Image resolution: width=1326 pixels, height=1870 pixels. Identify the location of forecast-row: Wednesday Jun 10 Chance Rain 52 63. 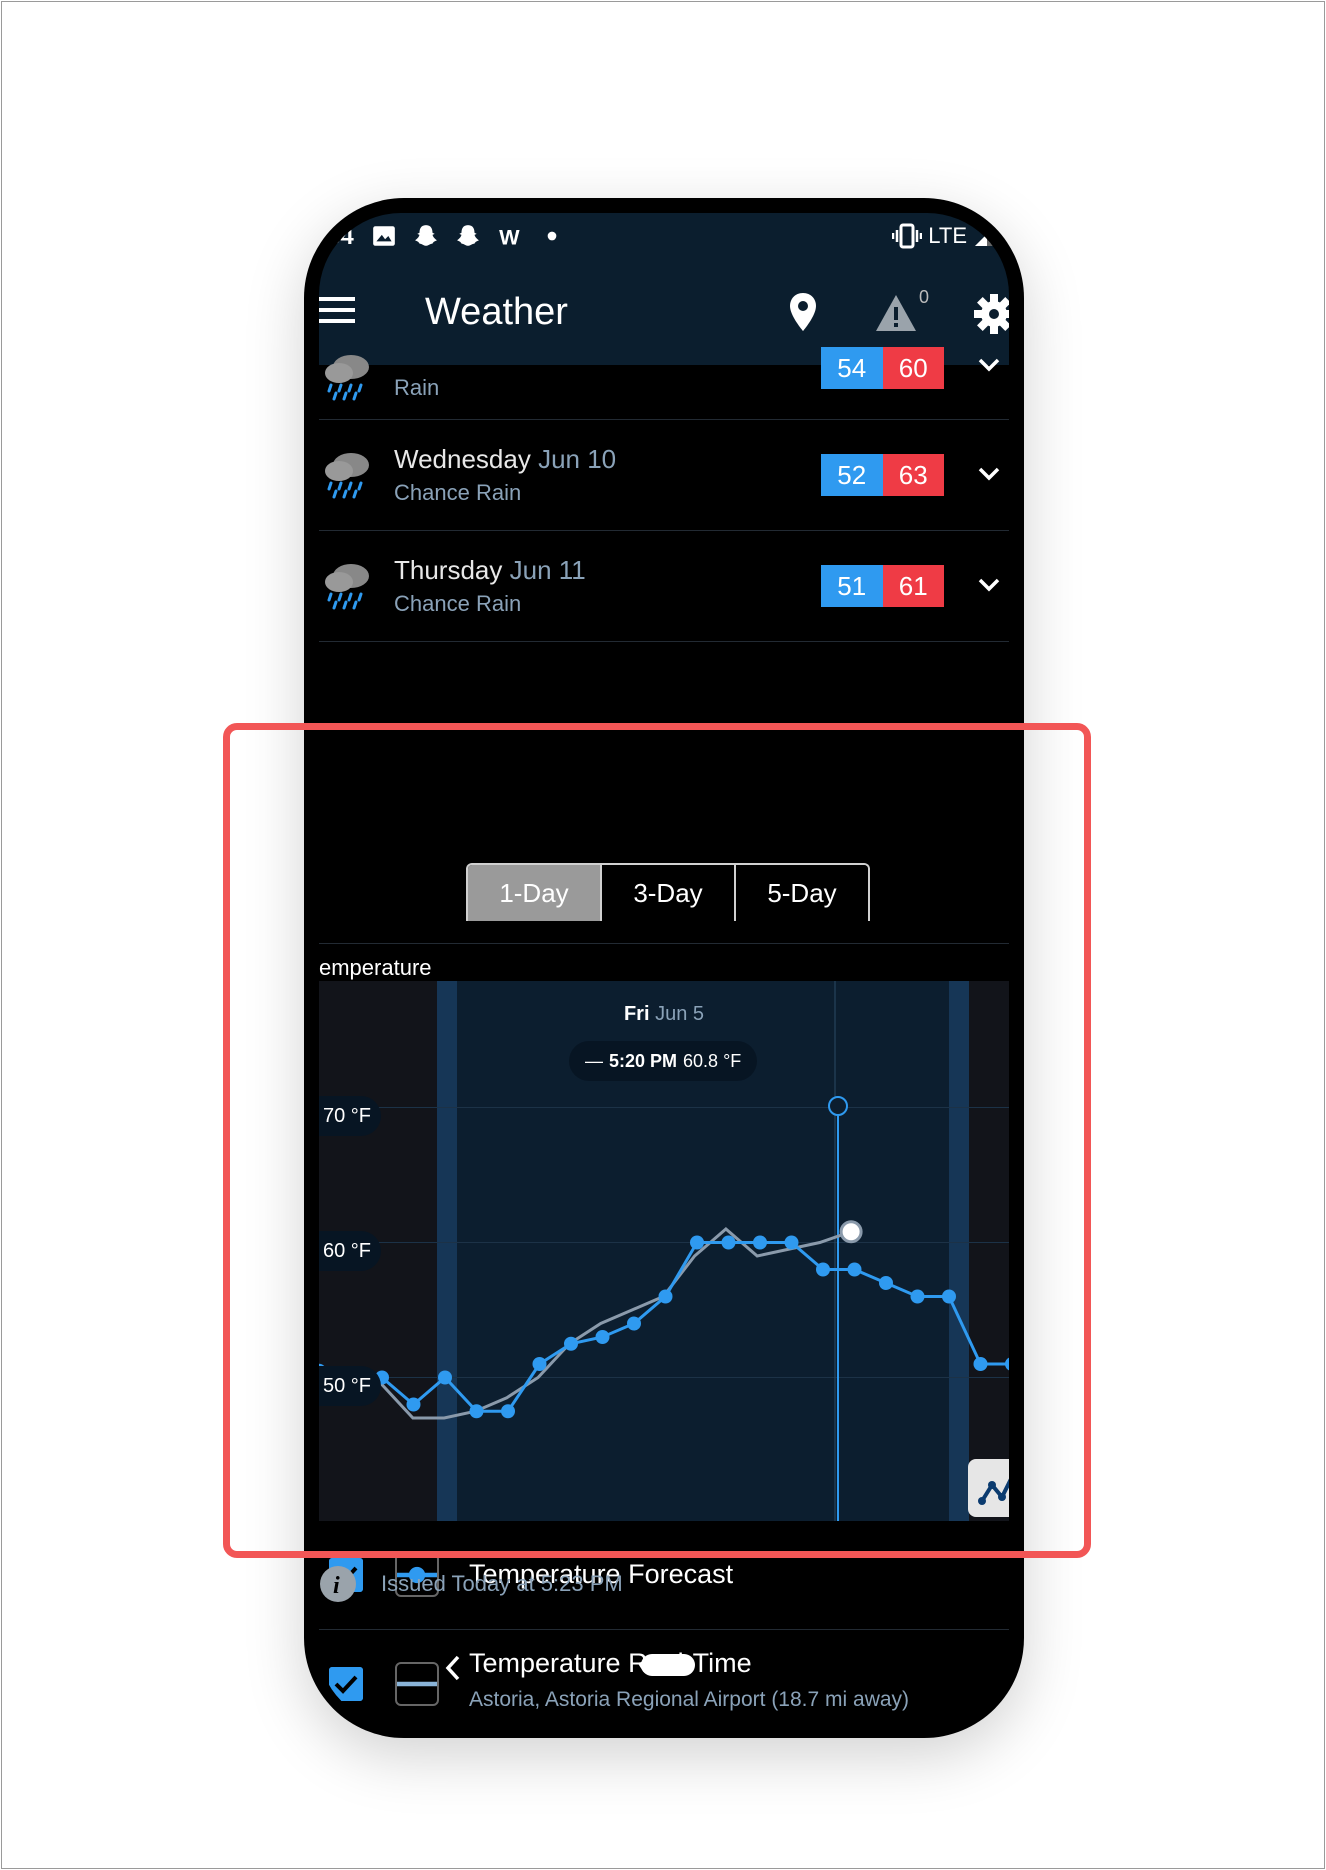
(664, 475).